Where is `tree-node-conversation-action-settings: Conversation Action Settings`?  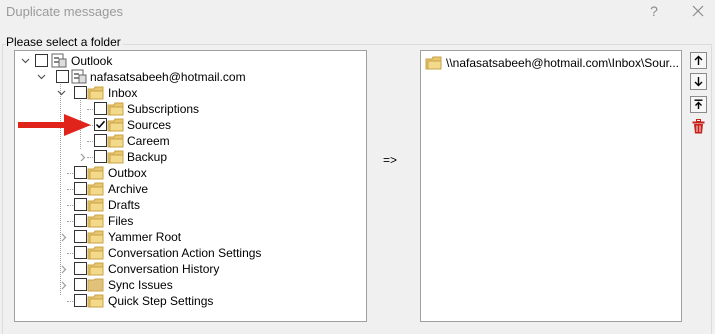
tree-node-conversation-action-settings: Conversation Action Settings is located at coordinates (185, 253).